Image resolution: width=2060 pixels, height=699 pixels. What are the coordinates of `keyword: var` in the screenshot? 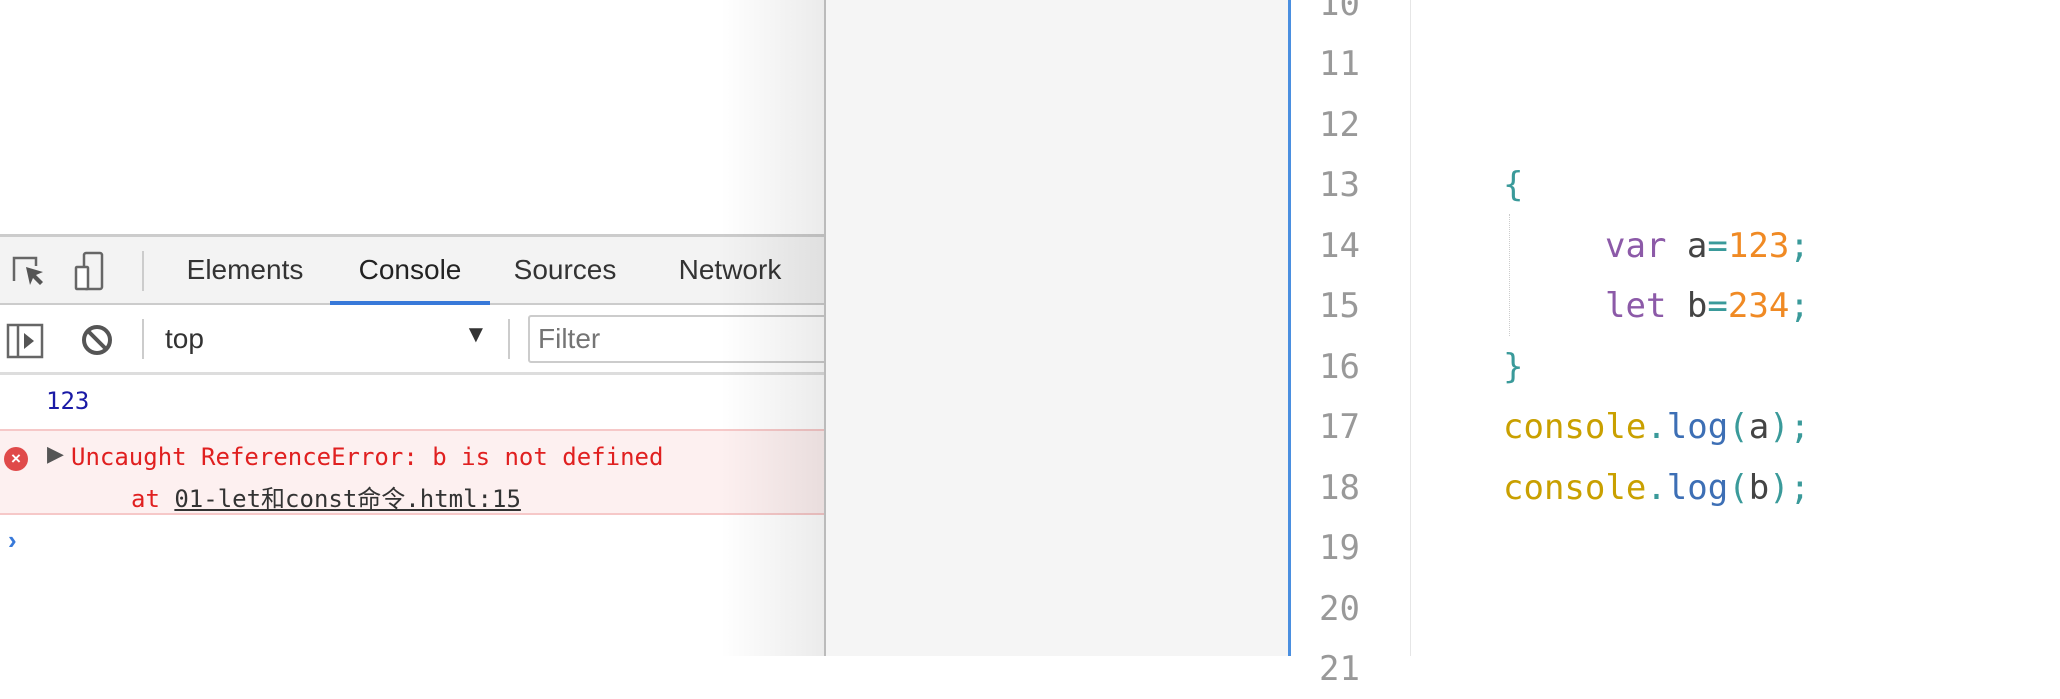 It's located at (1636, 246).